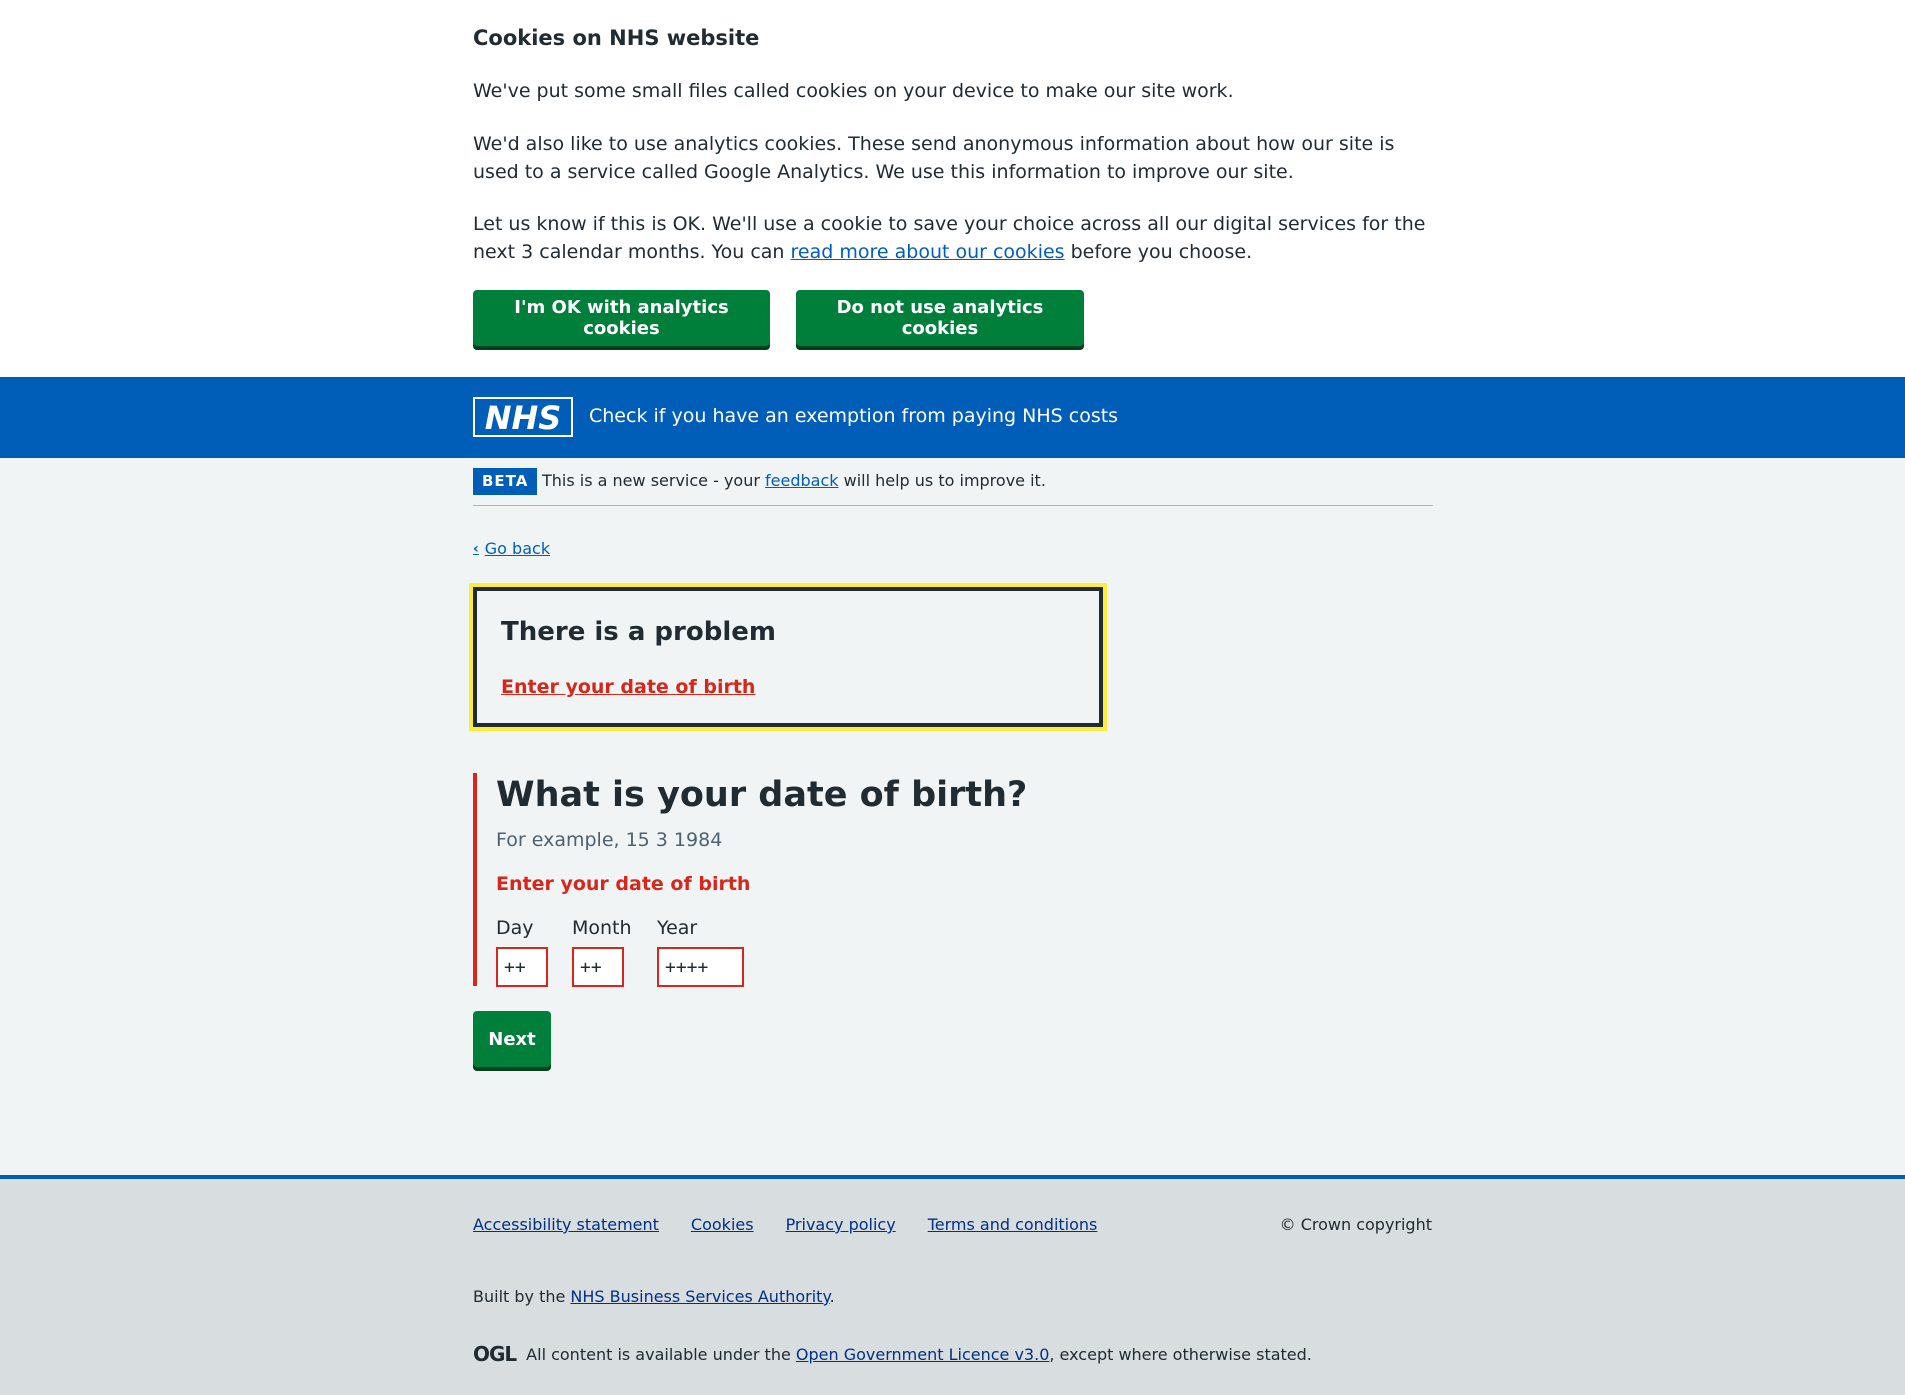 The width and height of the screenshot is (1905, 1395). I want to click on feedback-link: feedback, so click(802, 480).